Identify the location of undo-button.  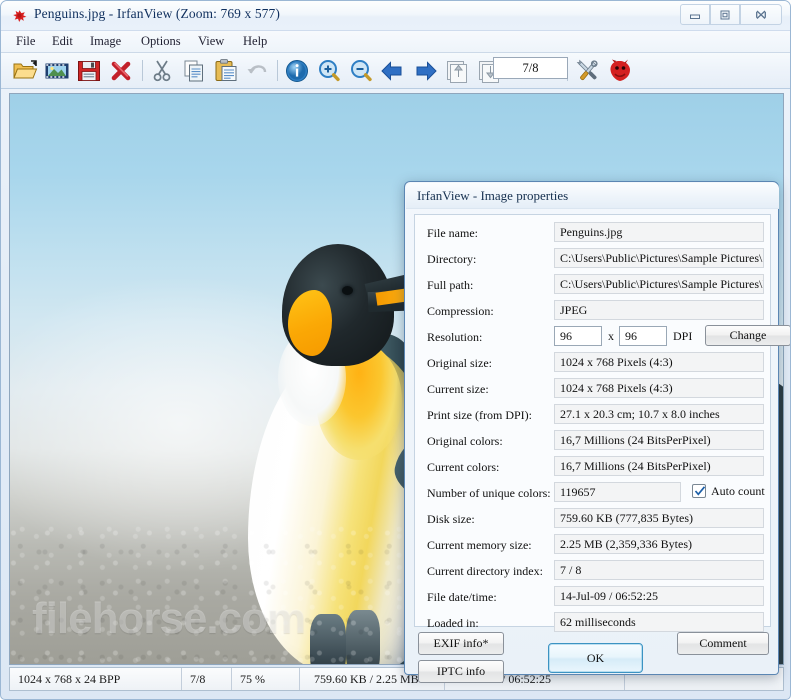
(258, 71).